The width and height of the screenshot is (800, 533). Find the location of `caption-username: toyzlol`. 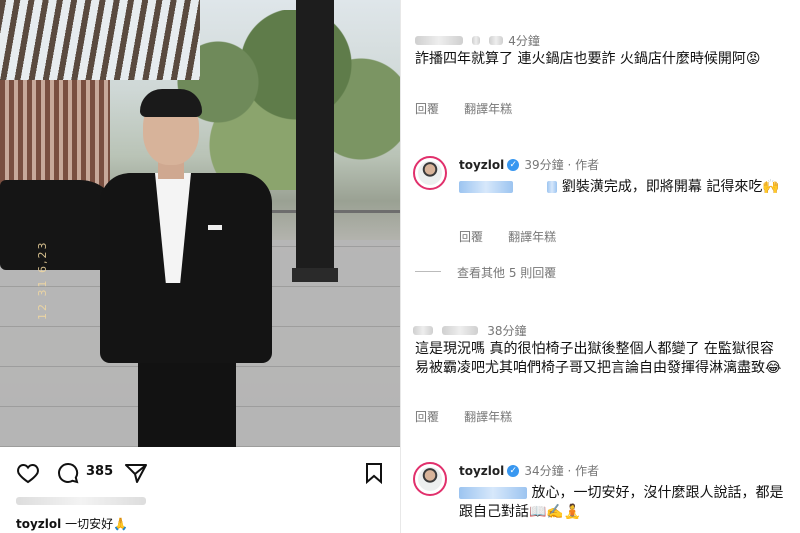

caption-username: toyzlol is located at coordinates (38, 524).